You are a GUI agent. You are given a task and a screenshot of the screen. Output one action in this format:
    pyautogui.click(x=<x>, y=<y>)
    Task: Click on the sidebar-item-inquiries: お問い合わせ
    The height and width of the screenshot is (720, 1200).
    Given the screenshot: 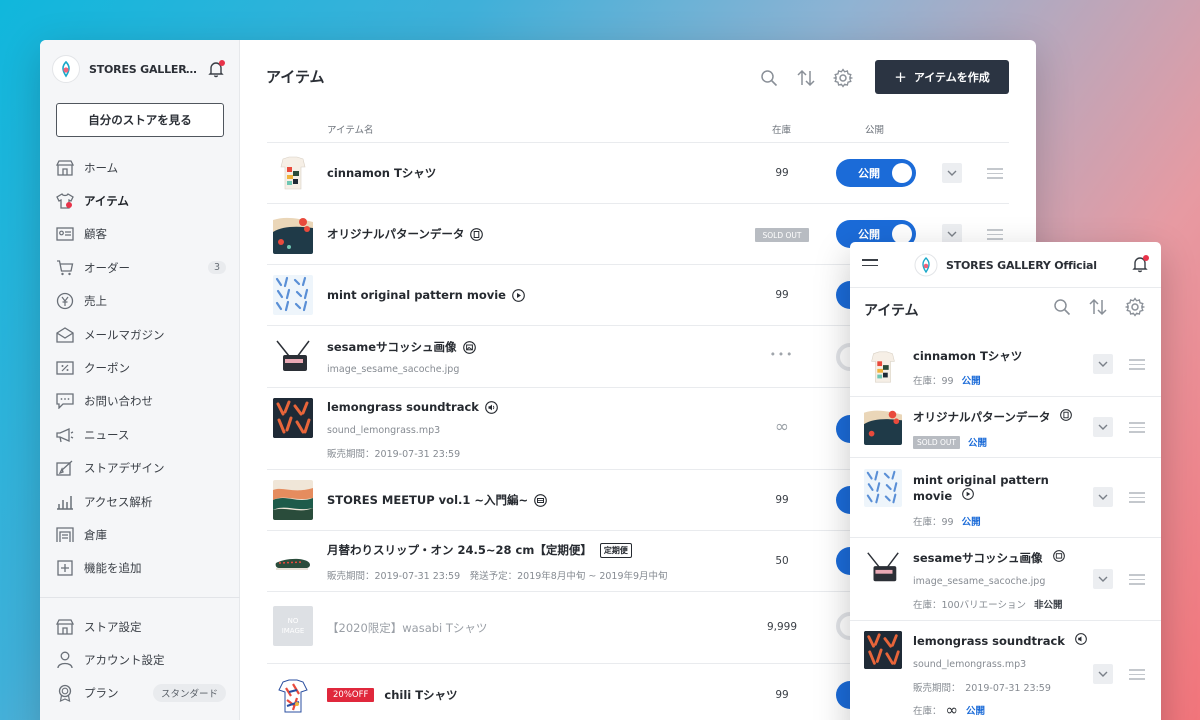 What is the action you would take?
    pyautogui.click(x=140, y=401)
    